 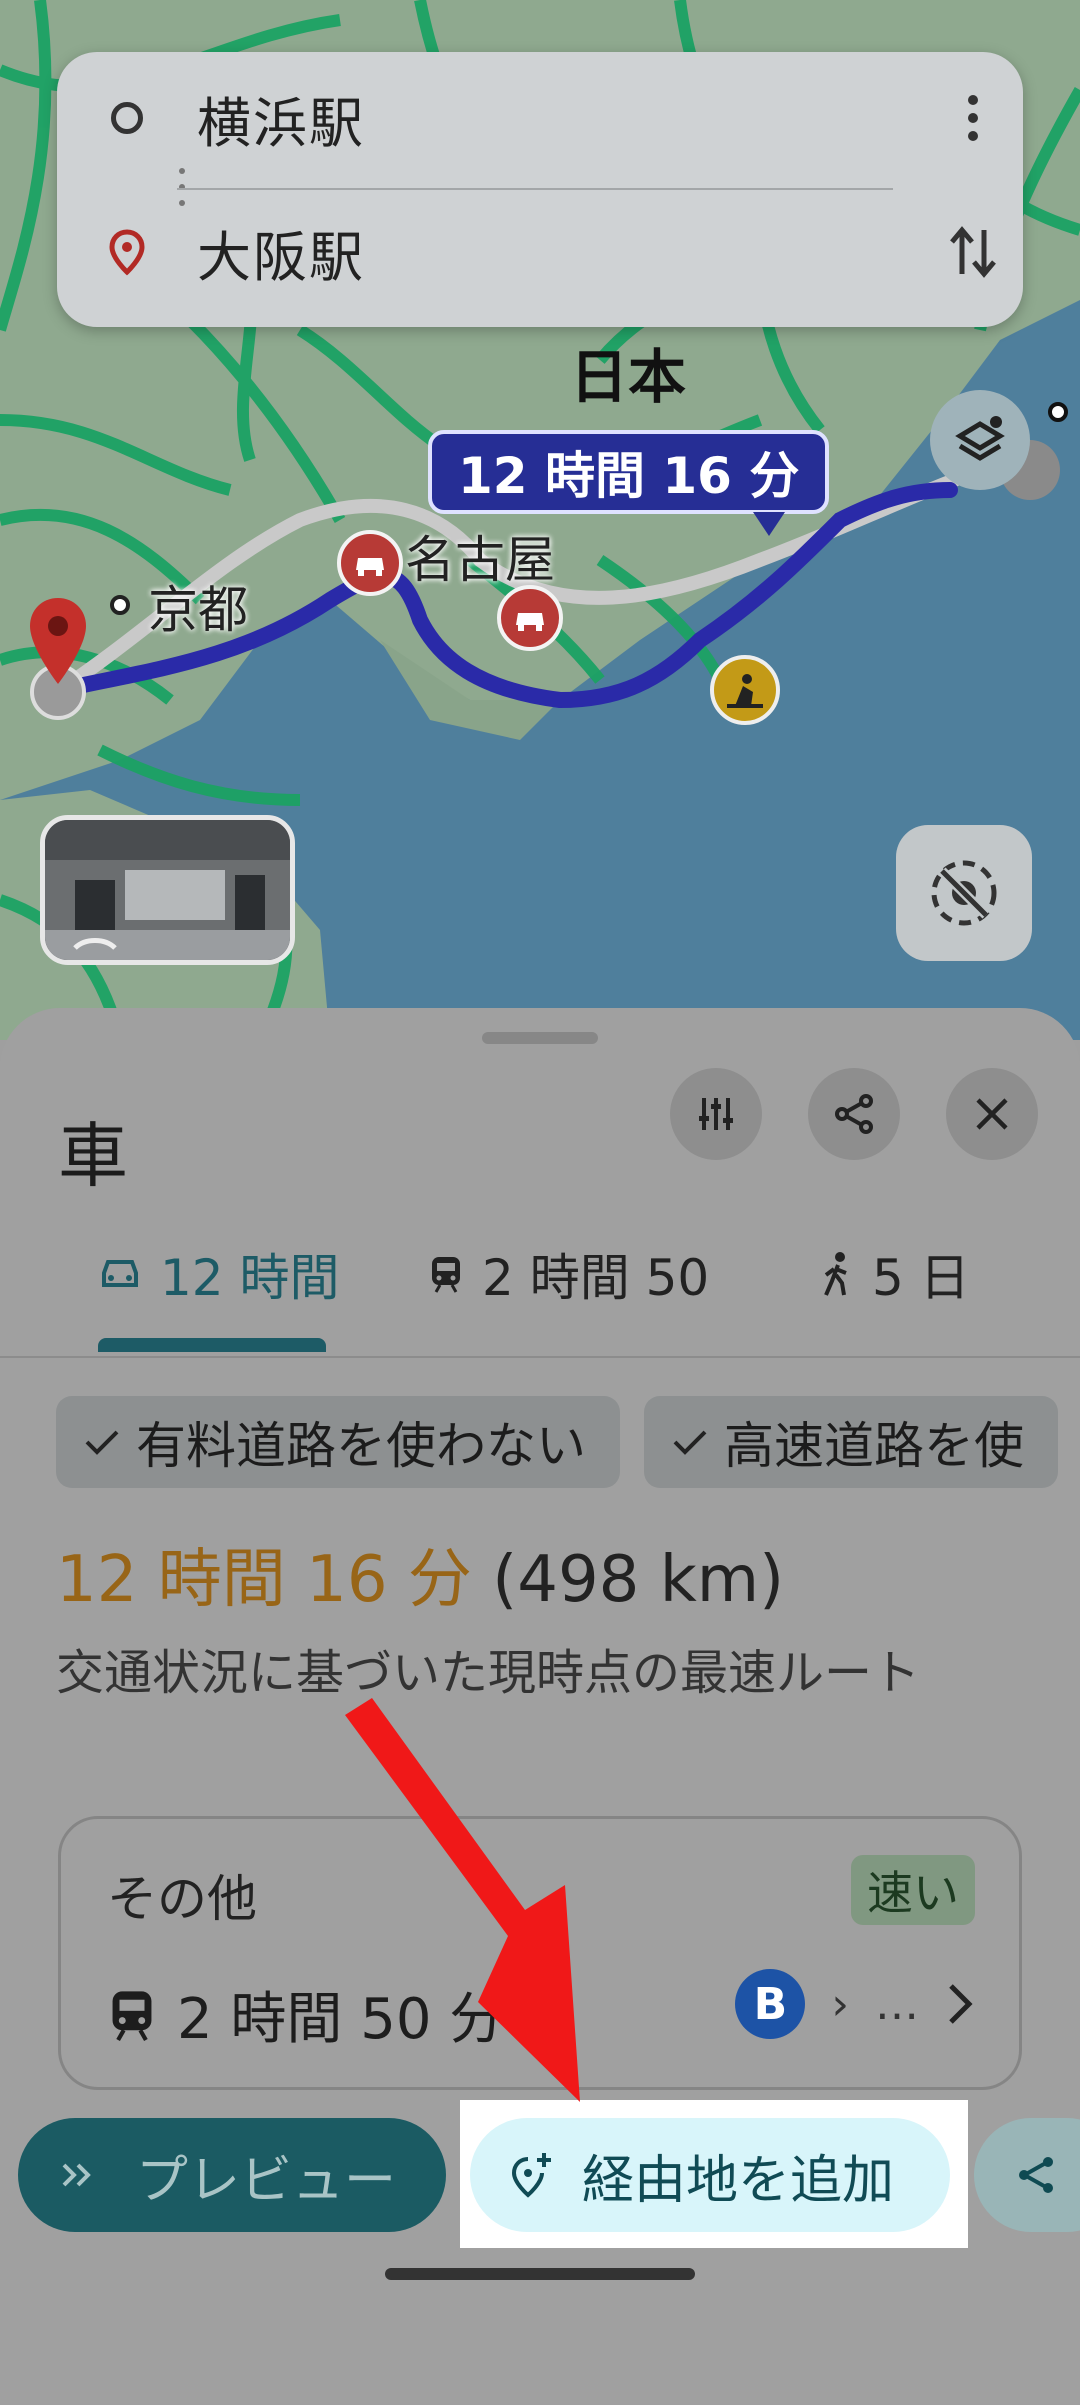 I want to click on route-option-chips: 有料道路を使わない 高速道路を使, so click(x=557, y=1442).